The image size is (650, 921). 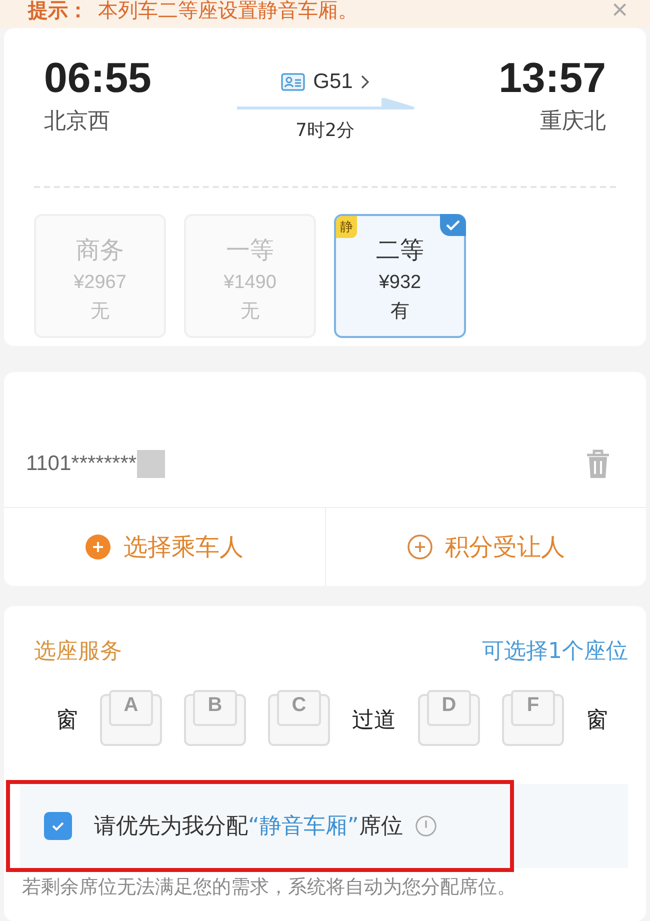 I want to click on add-passenger-button: 积分受让人, so click(x=485, y=547).